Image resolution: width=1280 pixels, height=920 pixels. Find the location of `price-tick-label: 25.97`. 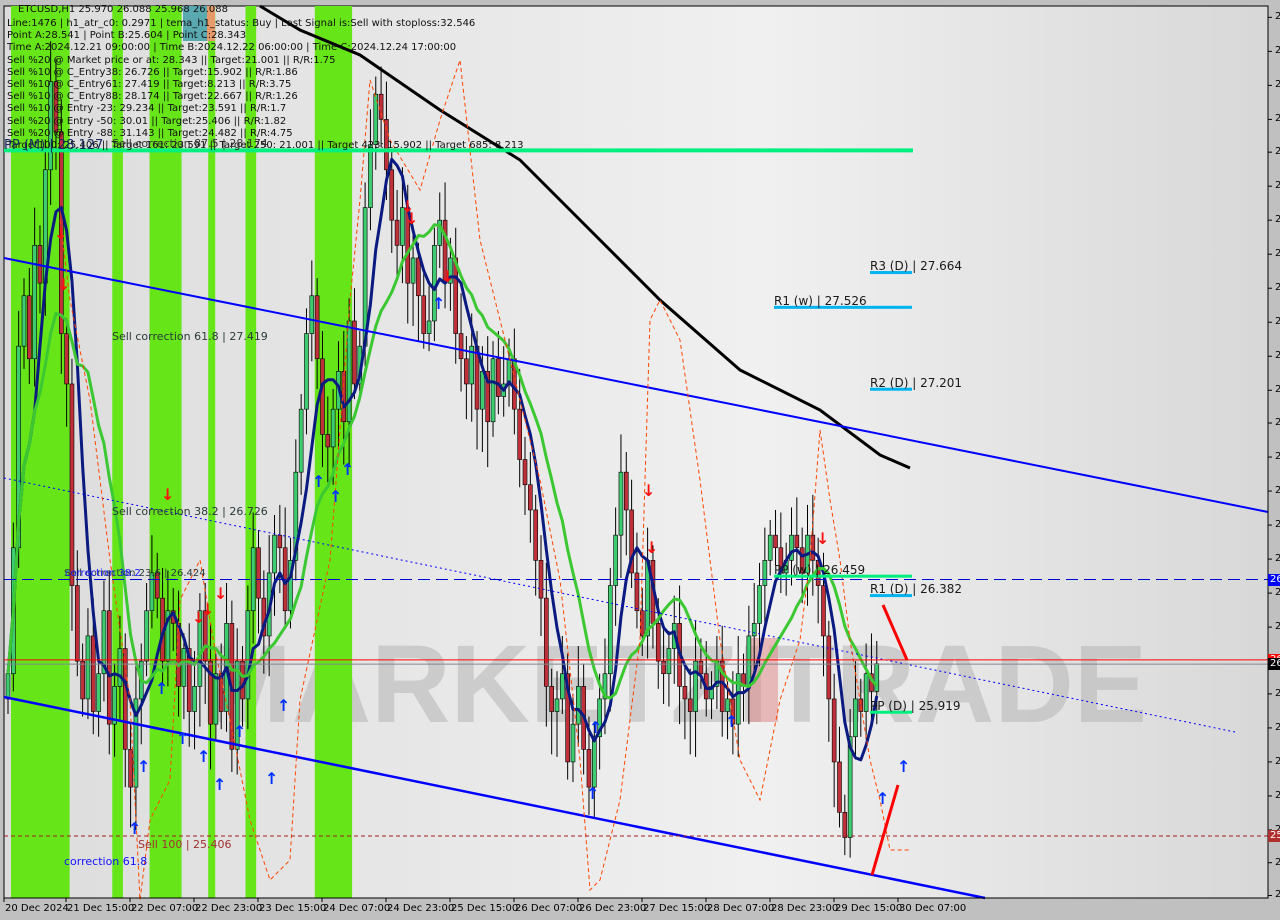

price-tick-label: 25.97 is located at coordinates (1277, 693).